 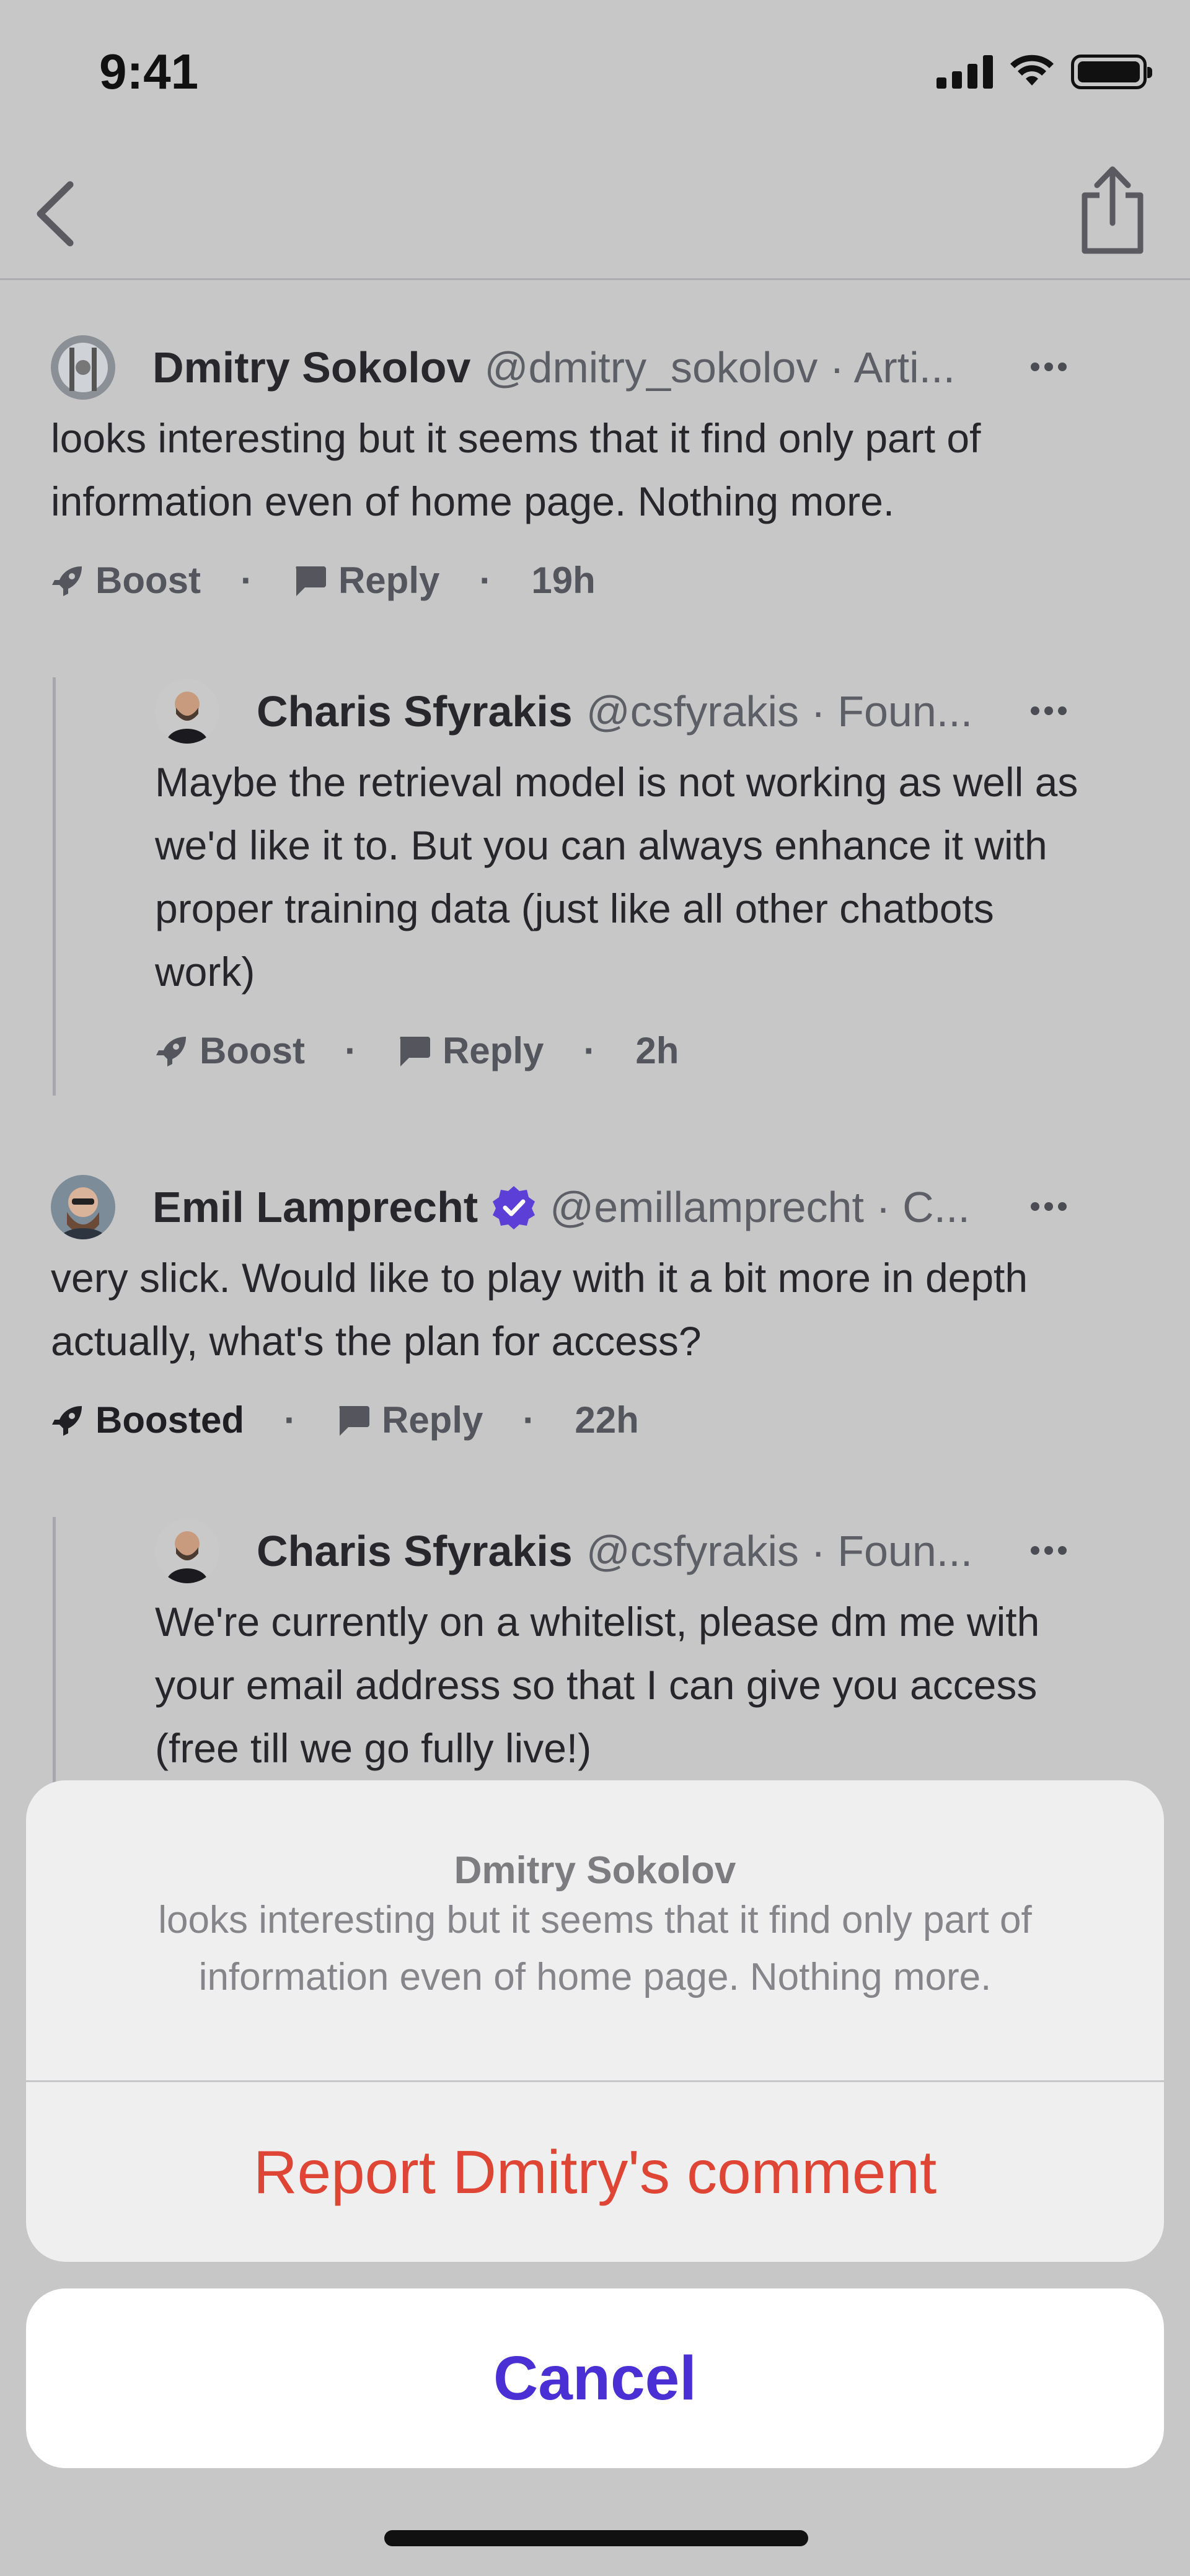 What do you see at coordinates (315, 1207) in the screenshot?
I see `author-name: Emil Lamprecht` at bounding box center [315, 1207].